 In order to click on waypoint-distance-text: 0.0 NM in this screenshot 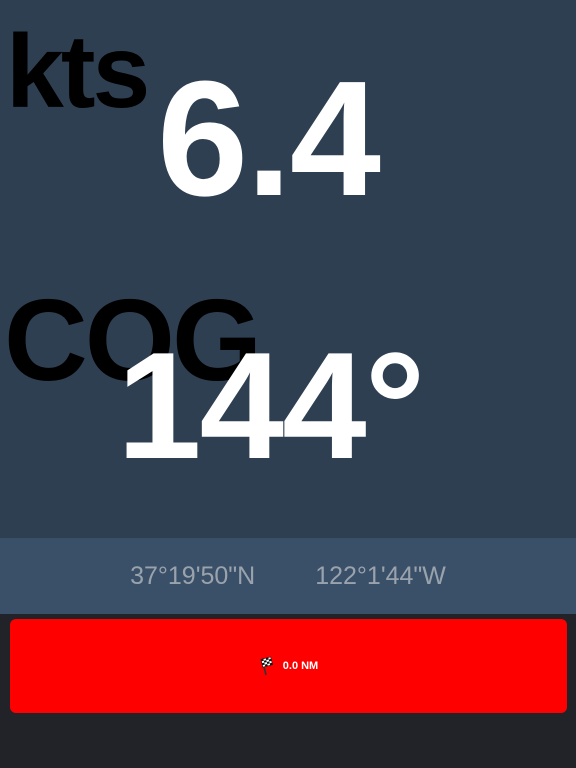, I will do `click(300, 666)`.